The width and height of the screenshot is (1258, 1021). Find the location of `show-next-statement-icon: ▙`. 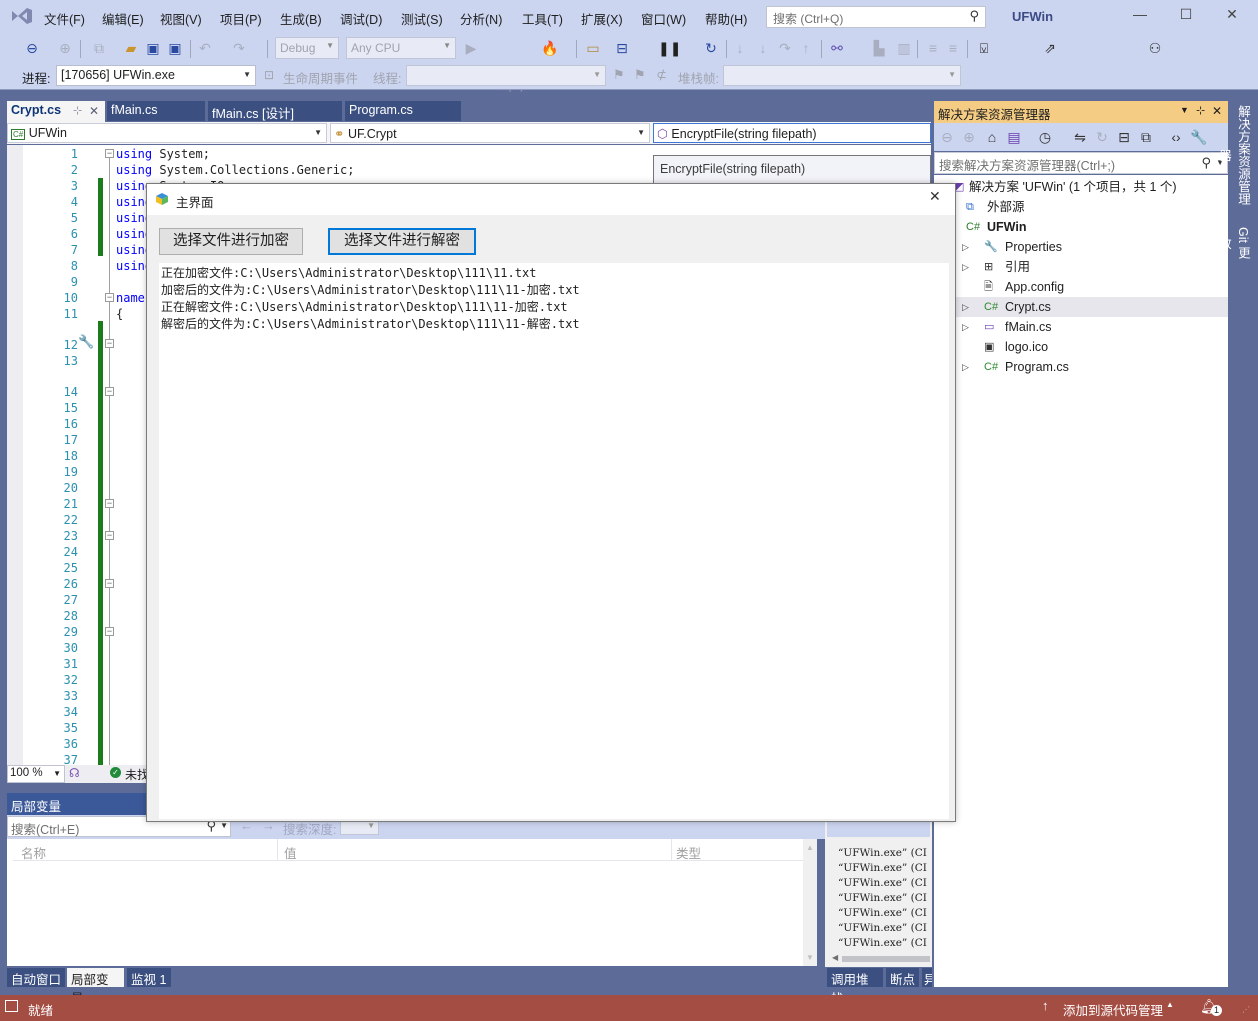

show-next-statement-icon: ▙ is located at coordinates (879, 48).